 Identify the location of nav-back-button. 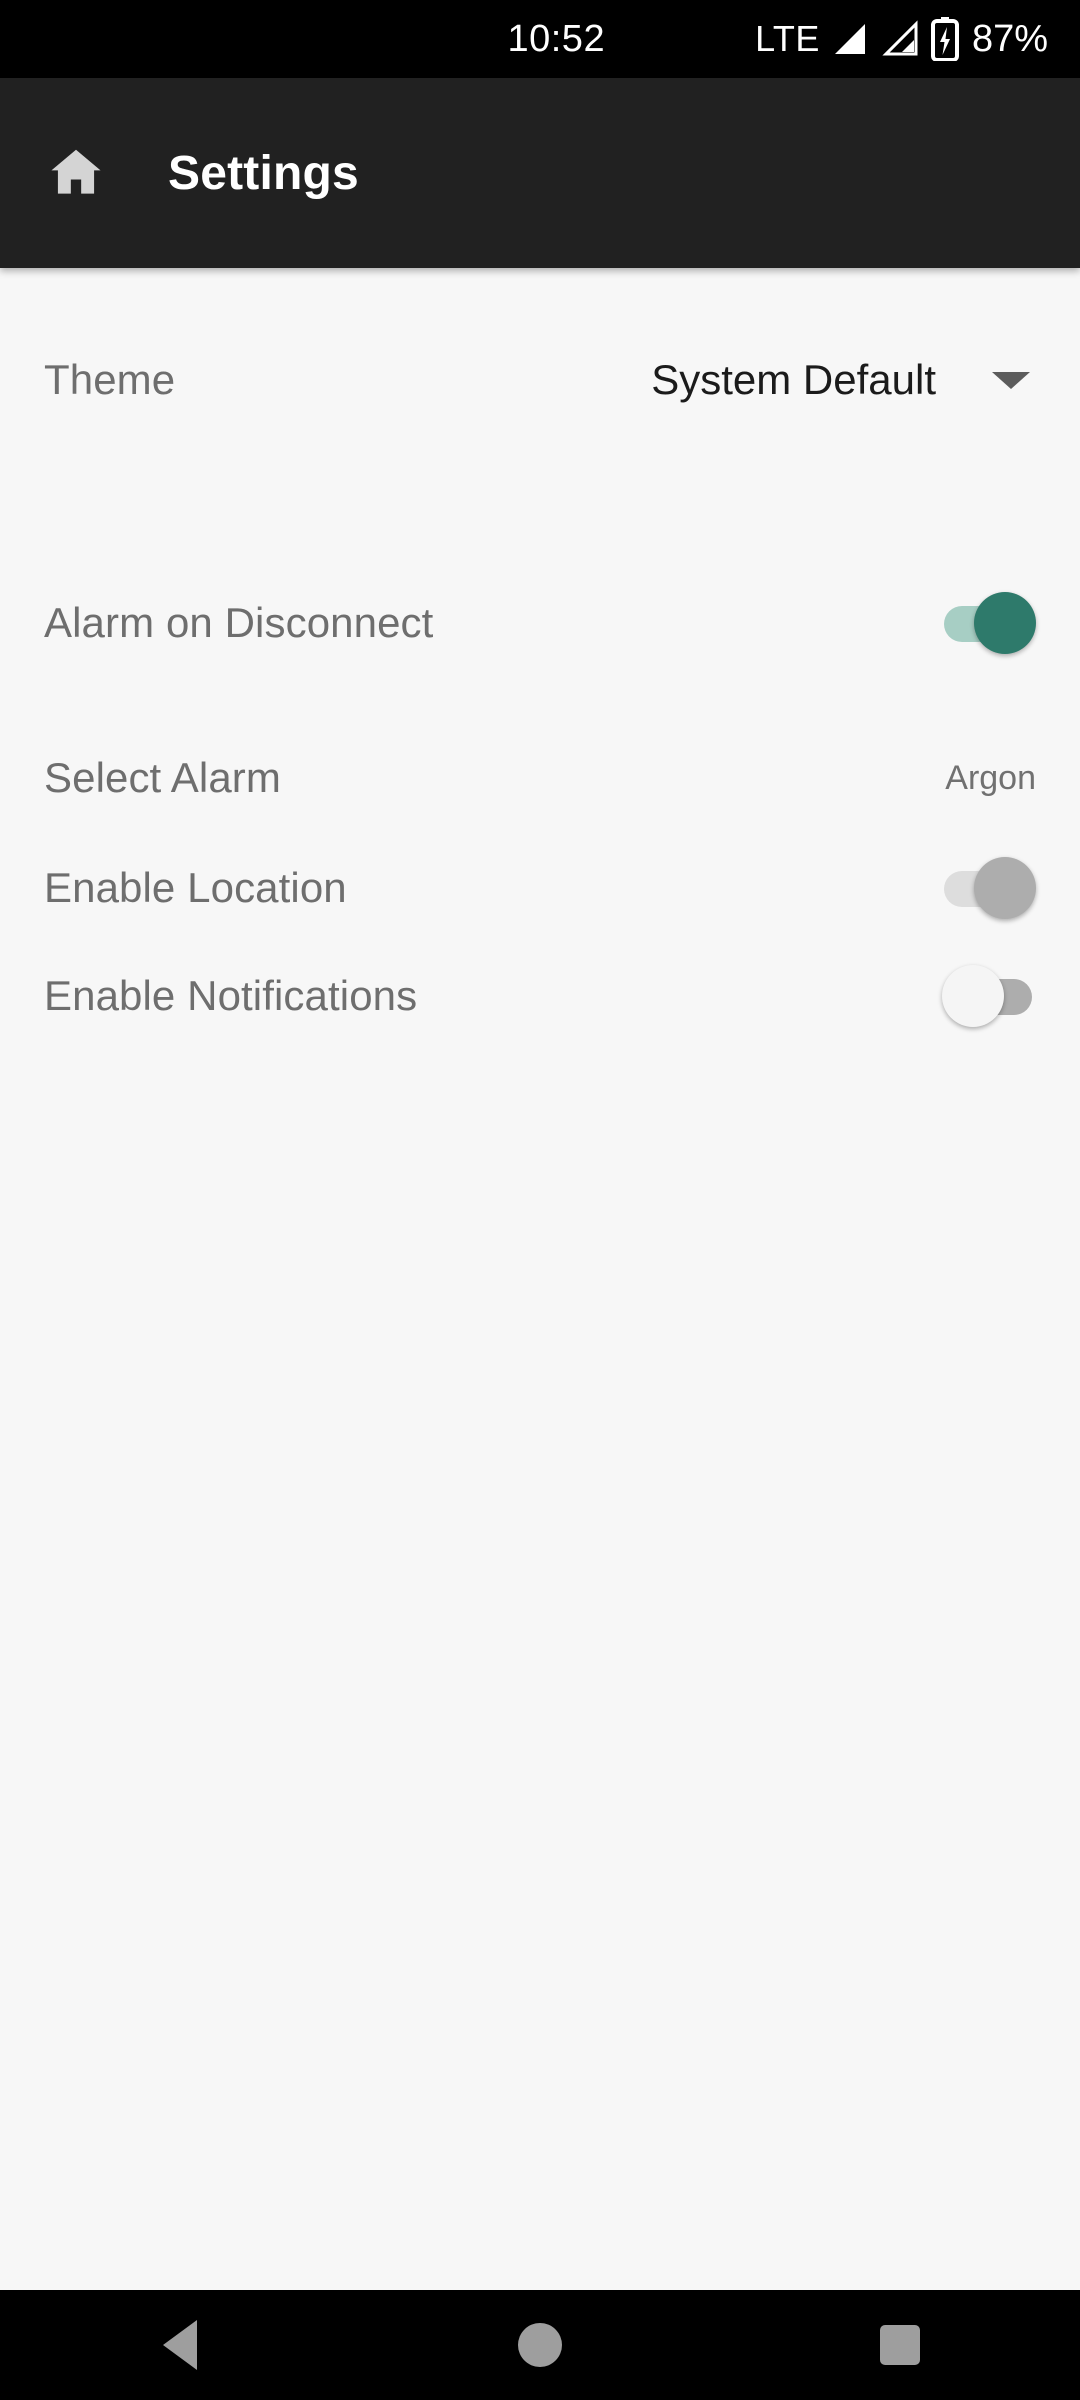
(180, 2345).